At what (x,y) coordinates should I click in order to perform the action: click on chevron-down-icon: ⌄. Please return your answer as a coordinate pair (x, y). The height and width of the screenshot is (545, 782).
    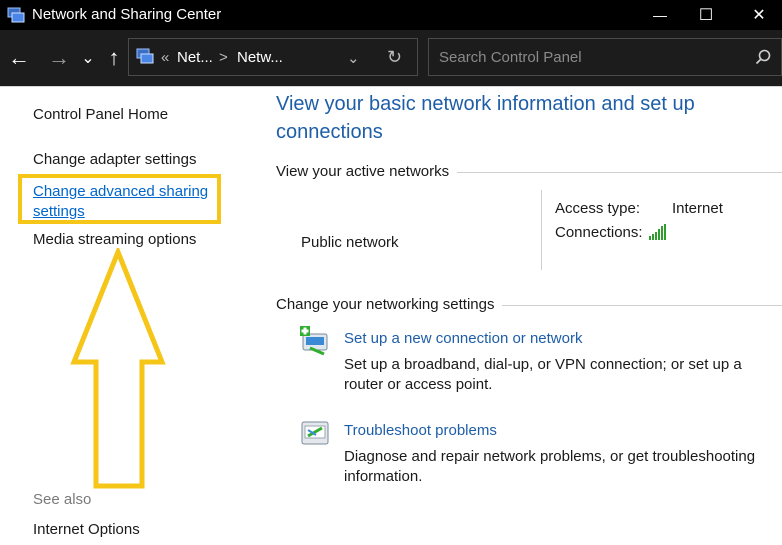
    Looking at the image, I should click on (88, 58).